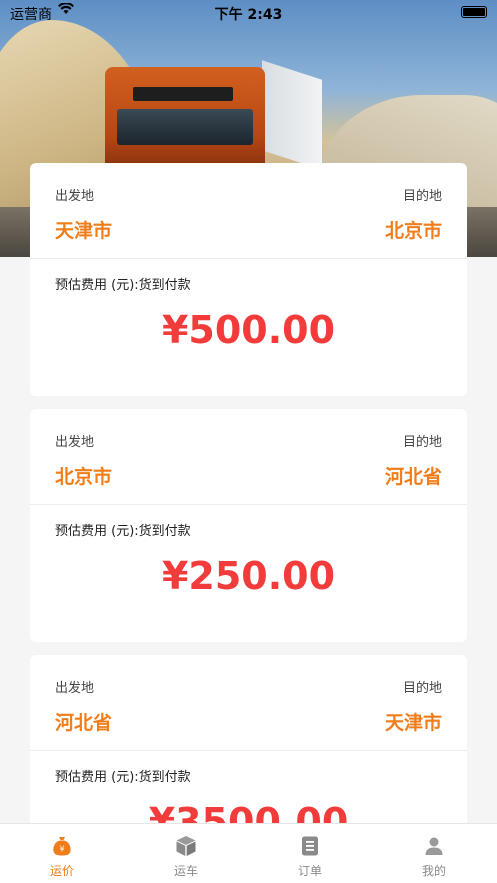  I want to click on user-icon, so click(434, 846).